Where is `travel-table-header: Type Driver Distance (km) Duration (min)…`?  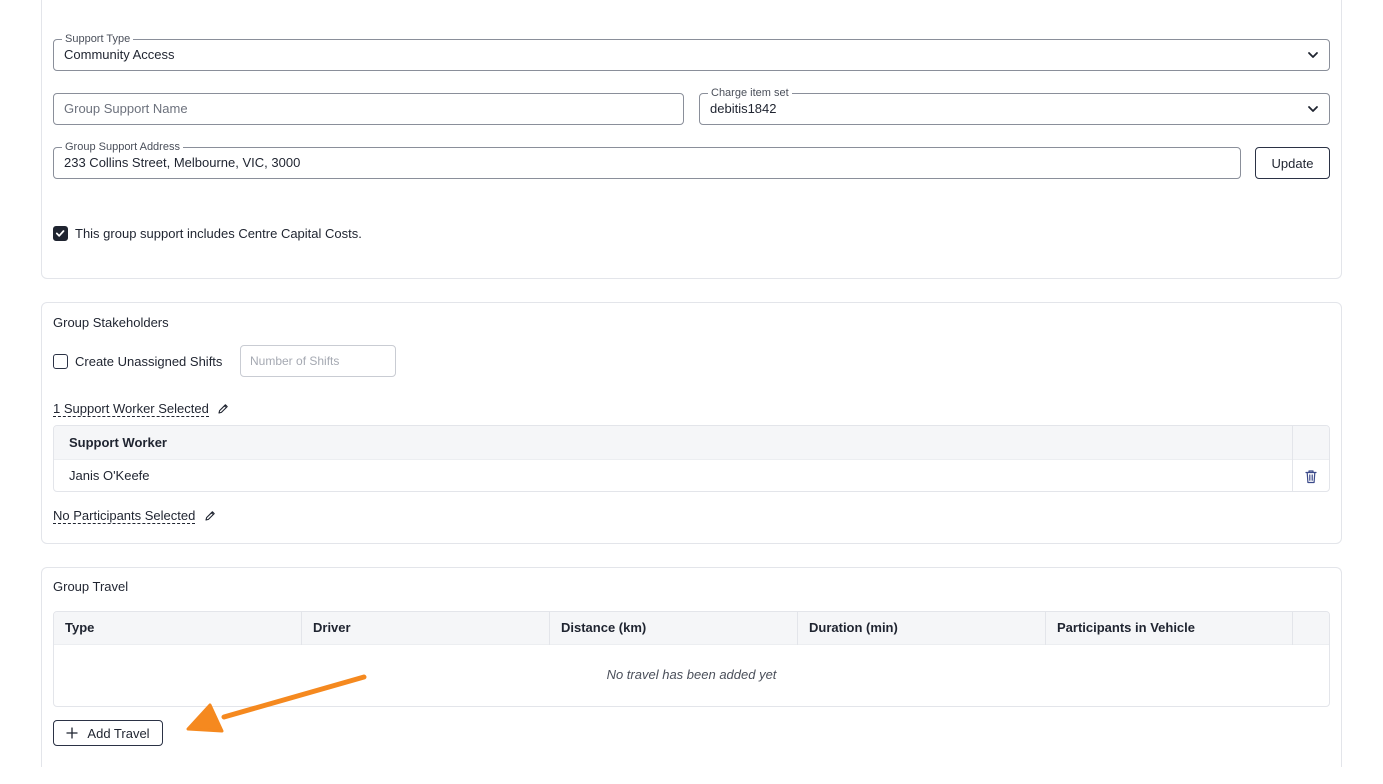
travel-table-header: Type Driver Distance (km) Duration (min)… is located at coordinates (691, 628).